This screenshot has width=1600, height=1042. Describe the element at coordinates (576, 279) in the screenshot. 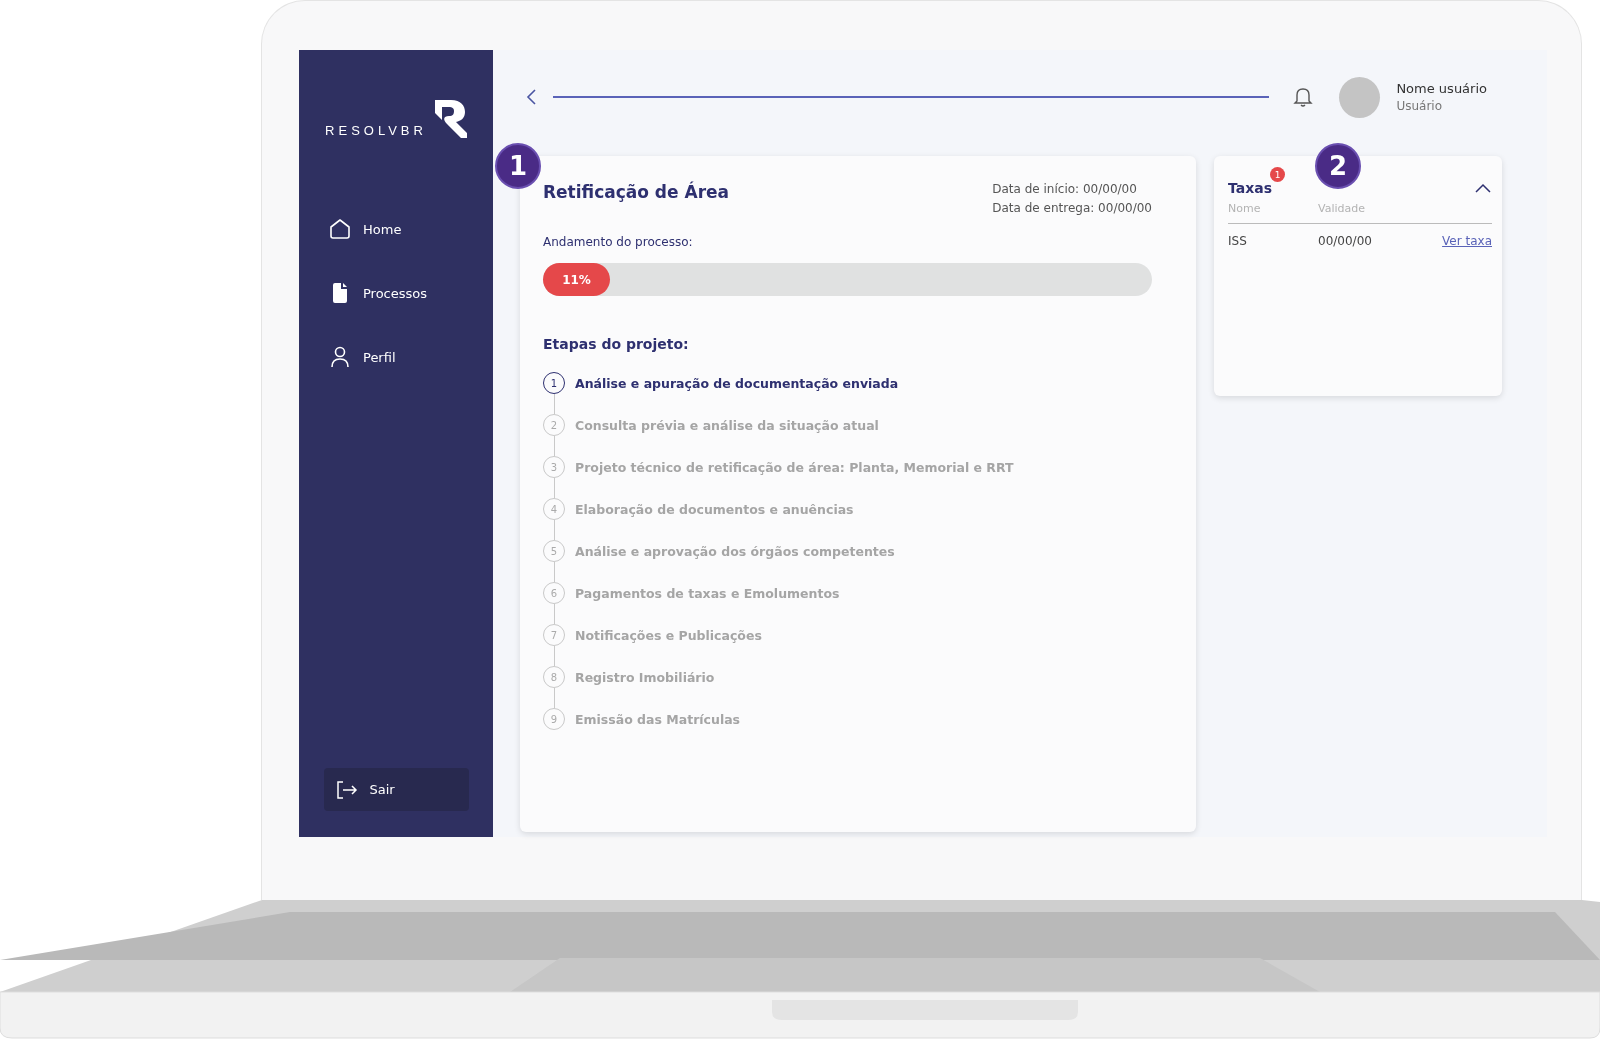

I see `progress-reading: 11%` at that location.